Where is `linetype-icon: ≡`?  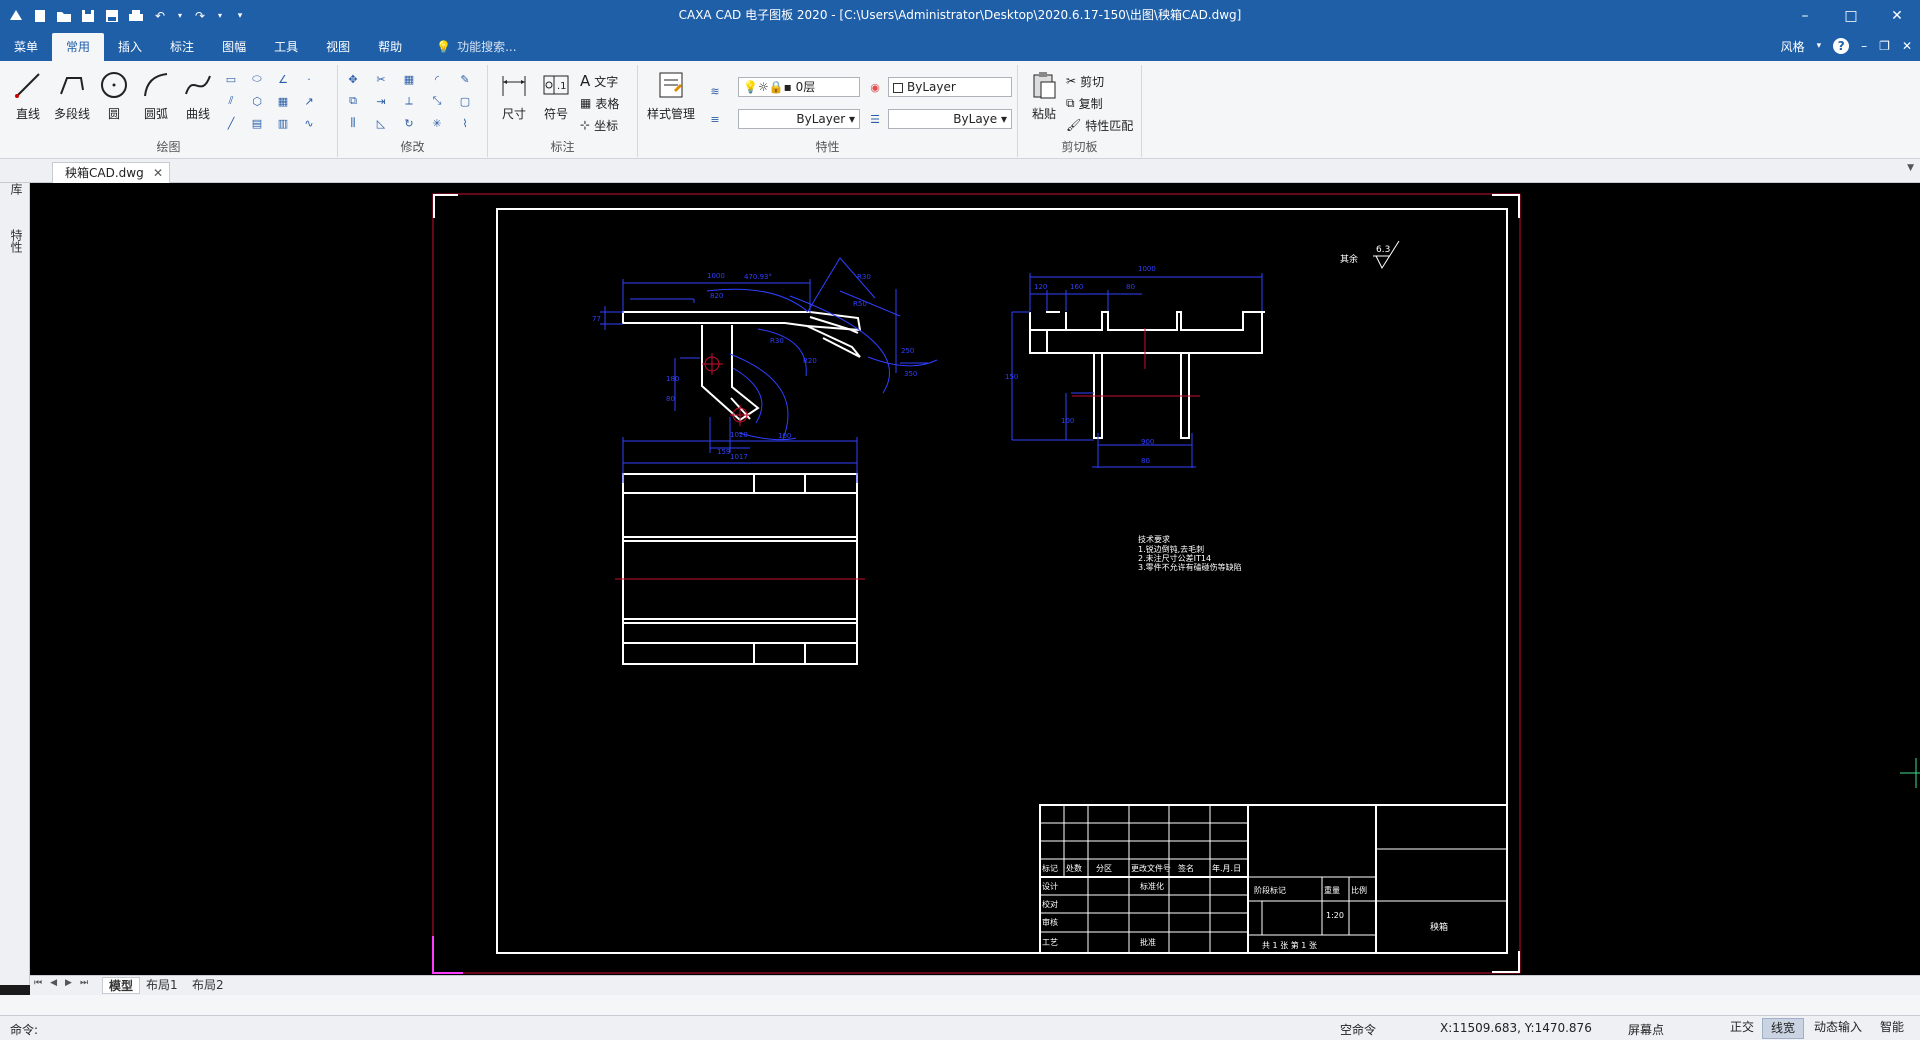 linetype-icon: ≡ is located at coordinates (715, 119).